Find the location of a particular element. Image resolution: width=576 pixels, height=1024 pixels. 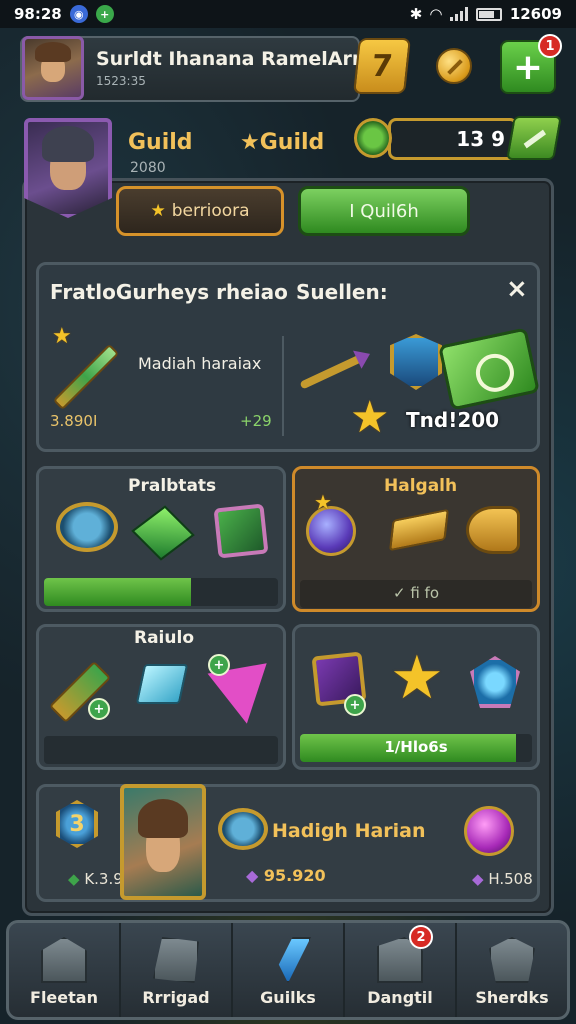

nav-item-fleetan: Fleetan is located at coordinates (65, 970).